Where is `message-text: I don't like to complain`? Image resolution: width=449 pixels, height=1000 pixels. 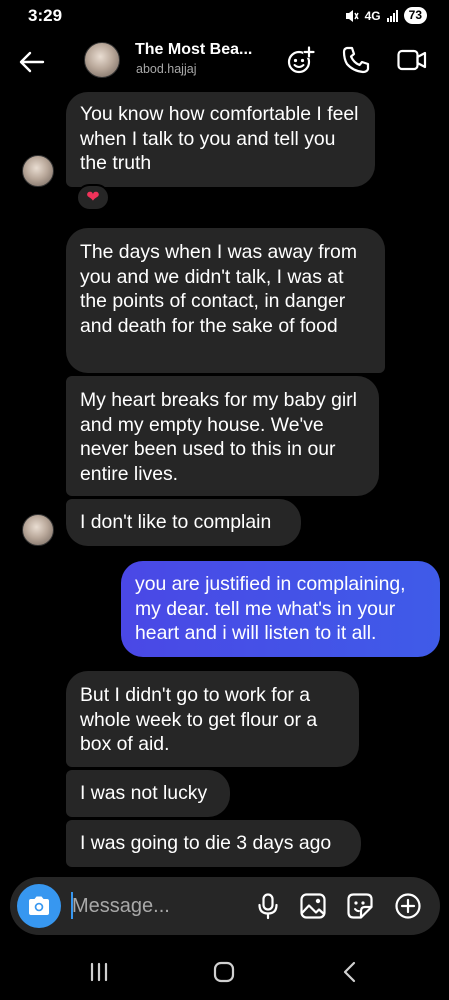
message-text: I don't like to complain is located at coordinates (176, 522).